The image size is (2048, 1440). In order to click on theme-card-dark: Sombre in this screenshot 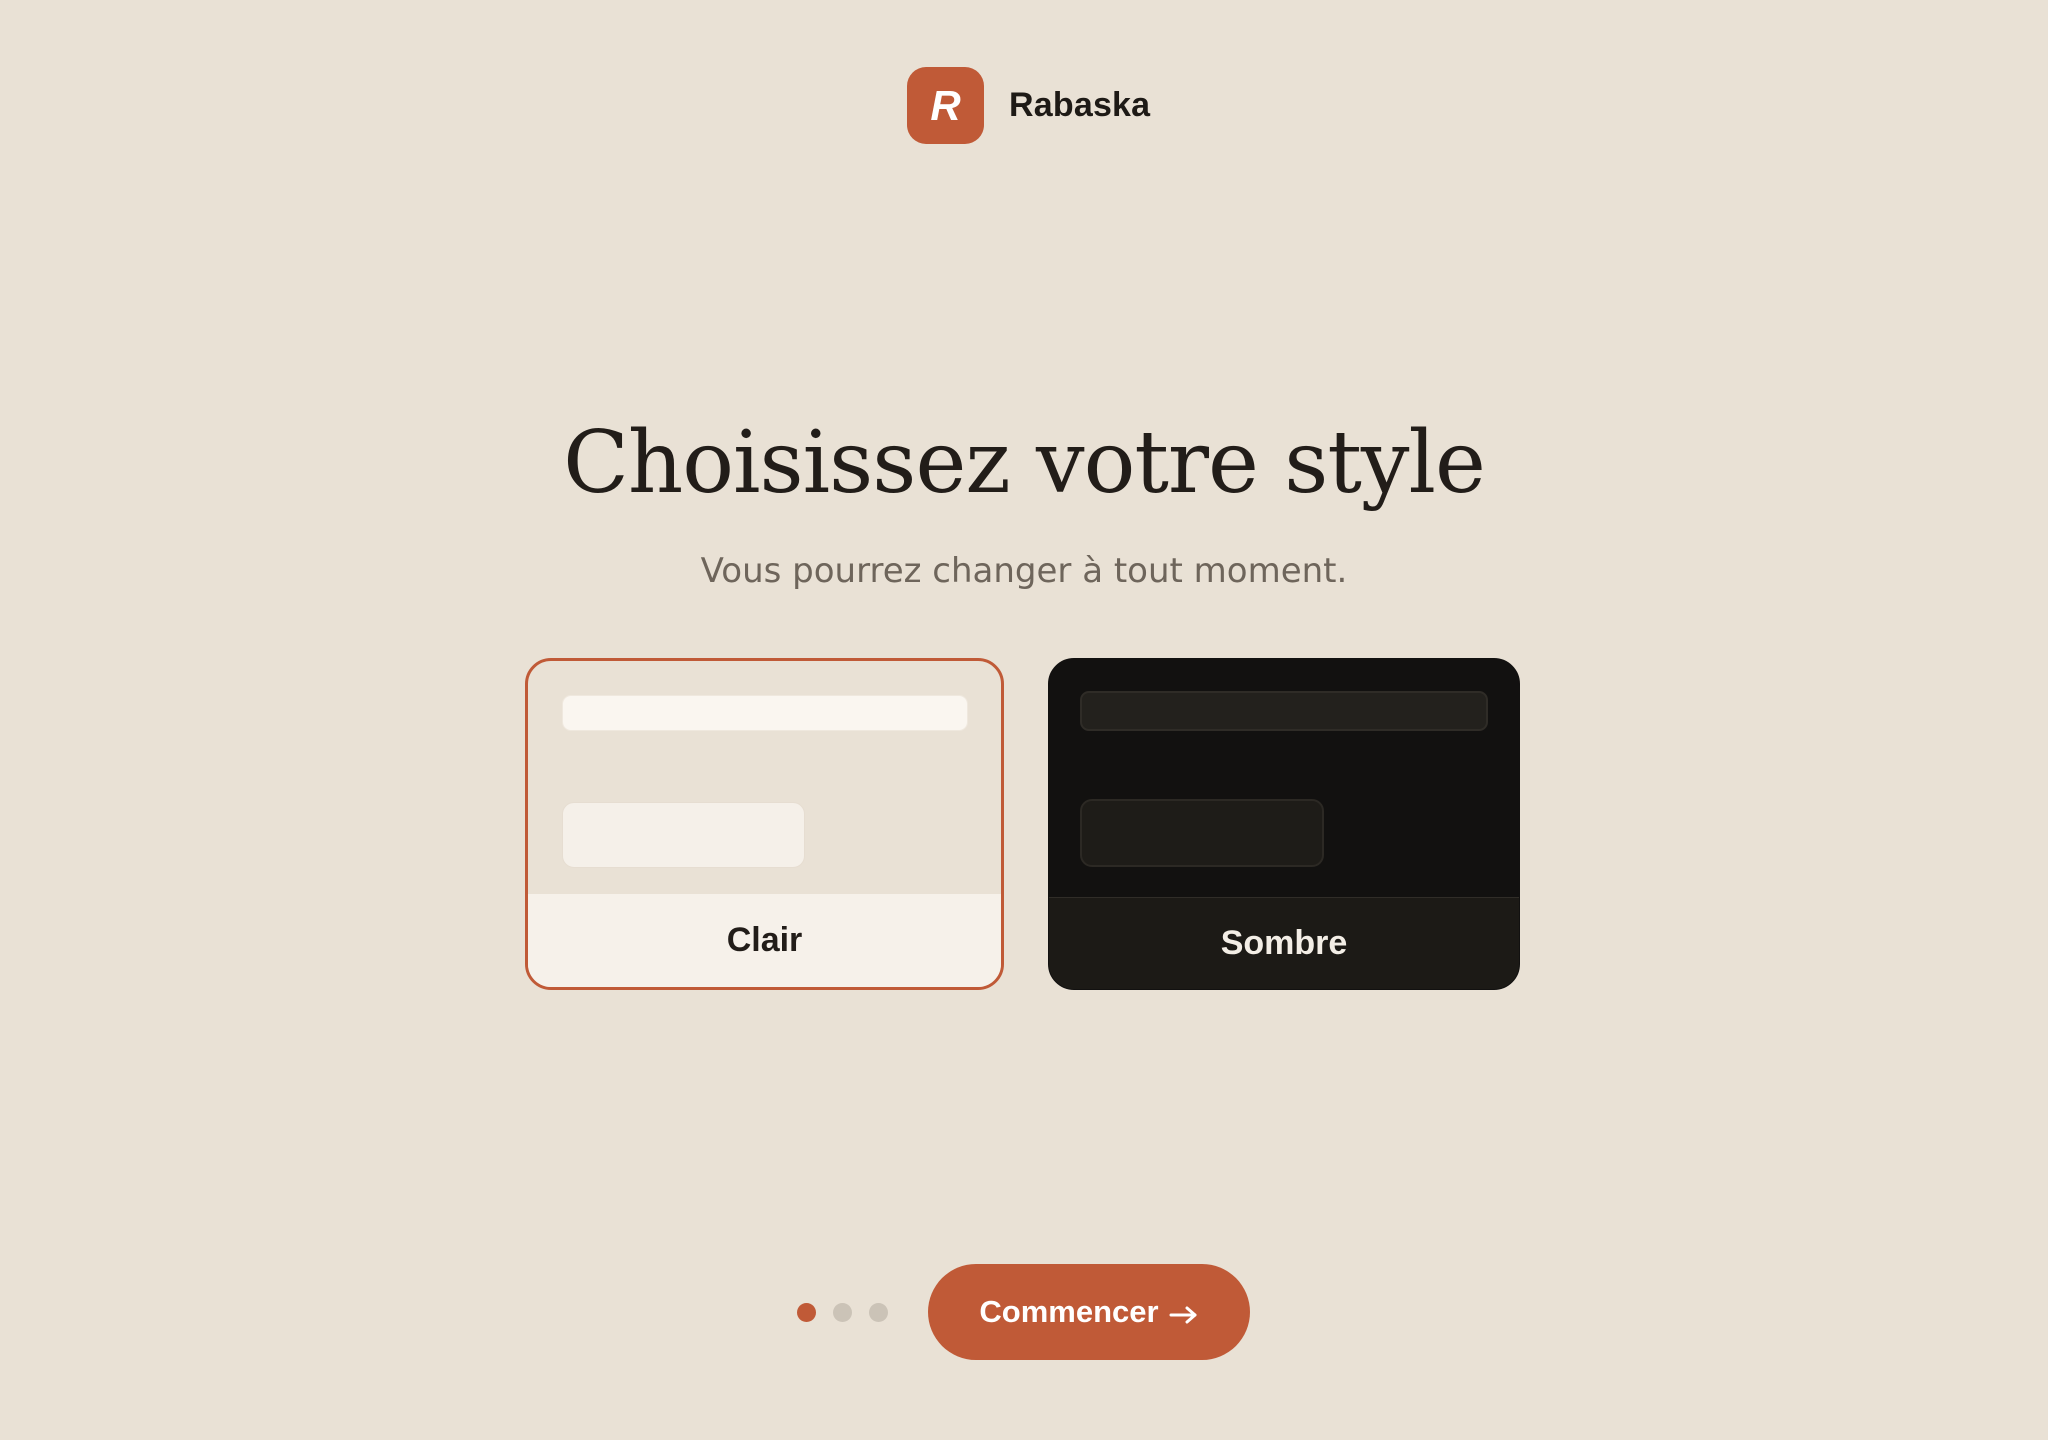, I will do `click(1284, 824)`.